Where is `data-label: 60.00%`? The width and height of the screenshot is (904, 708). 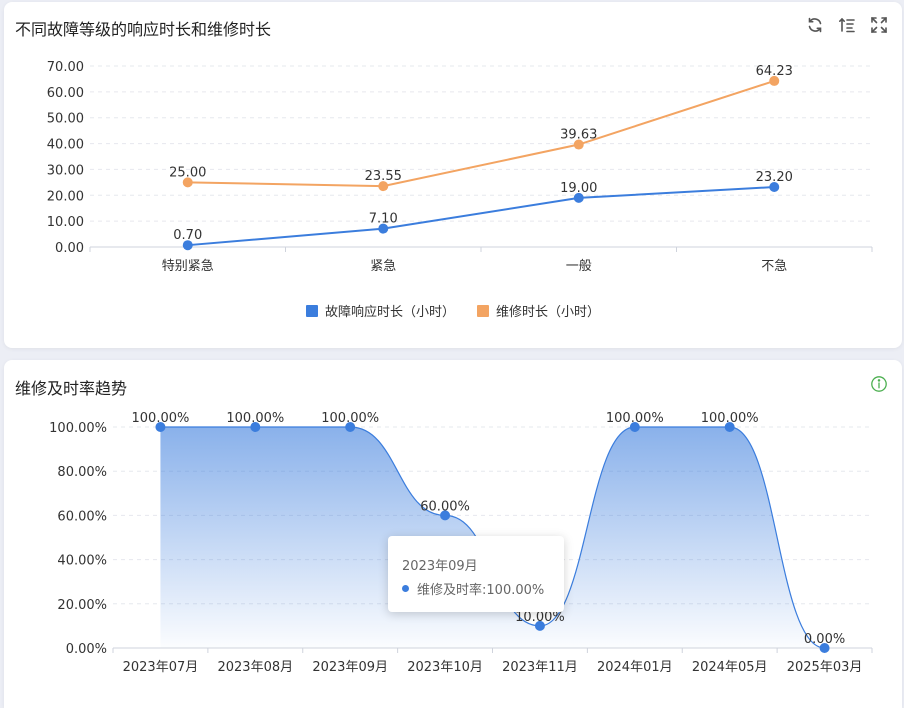 data-label: 60.00% is located at coordinates (445, 506).